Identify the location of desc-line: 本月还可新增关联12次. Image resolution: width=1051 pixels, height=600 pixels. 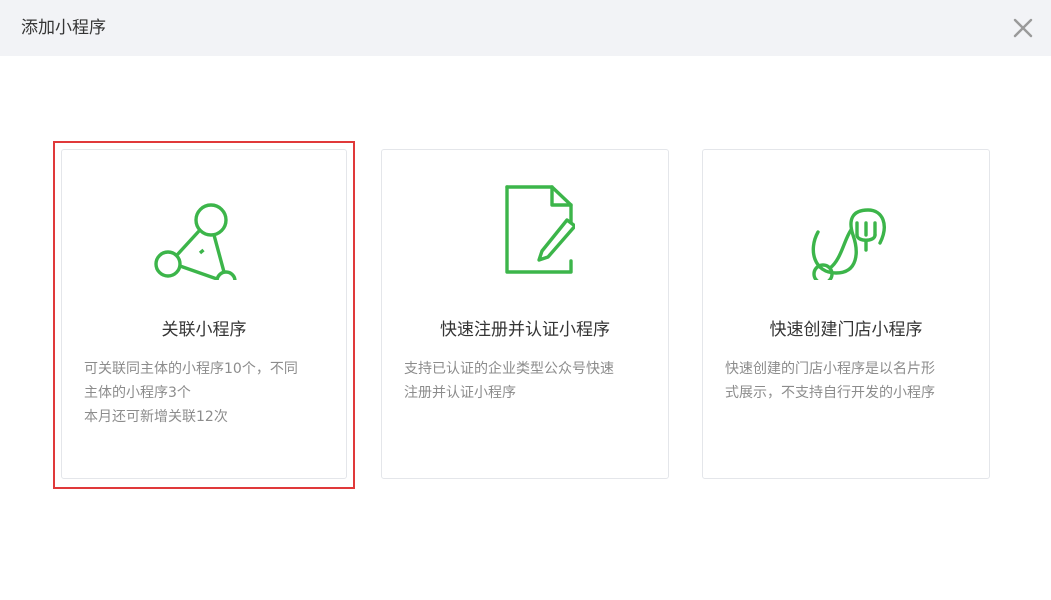
(156, 417).